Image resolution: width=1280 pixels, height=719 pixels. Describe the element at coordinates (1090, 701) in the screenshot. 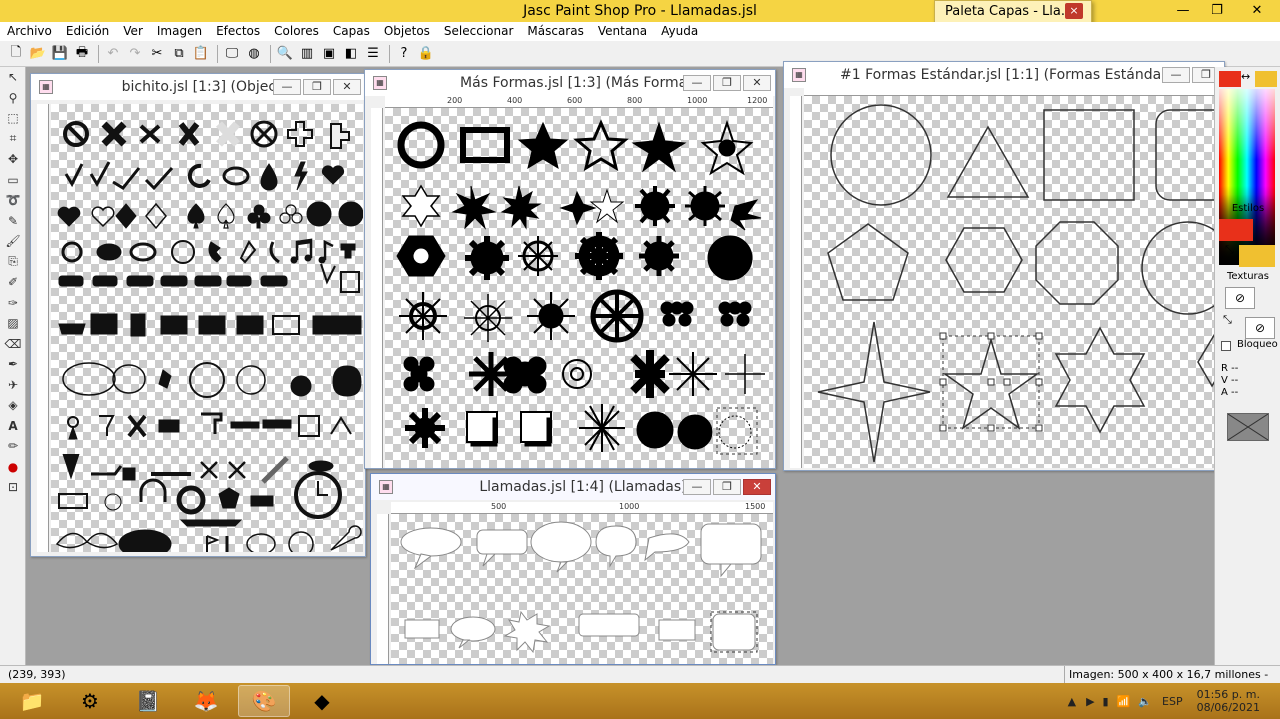

I see `tray-app-icon: ▶` at that location.